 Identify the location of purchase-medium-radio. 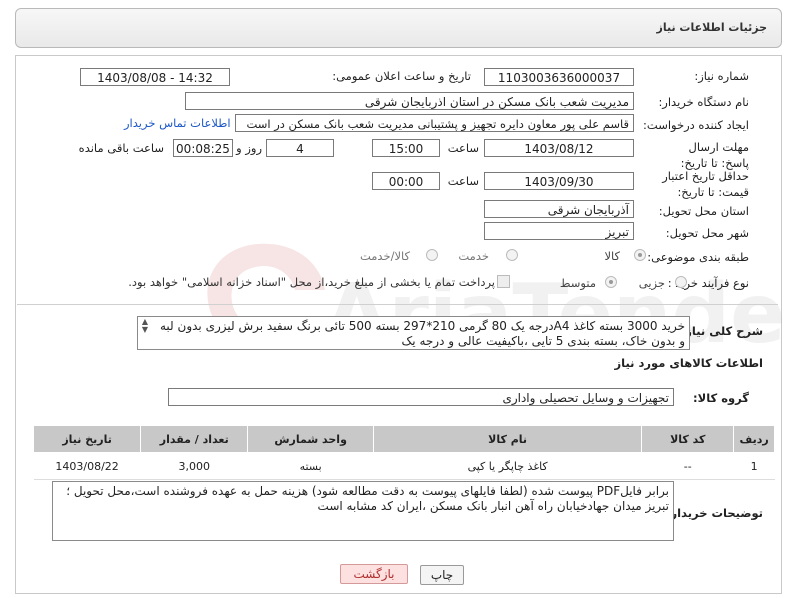
(611, 282).